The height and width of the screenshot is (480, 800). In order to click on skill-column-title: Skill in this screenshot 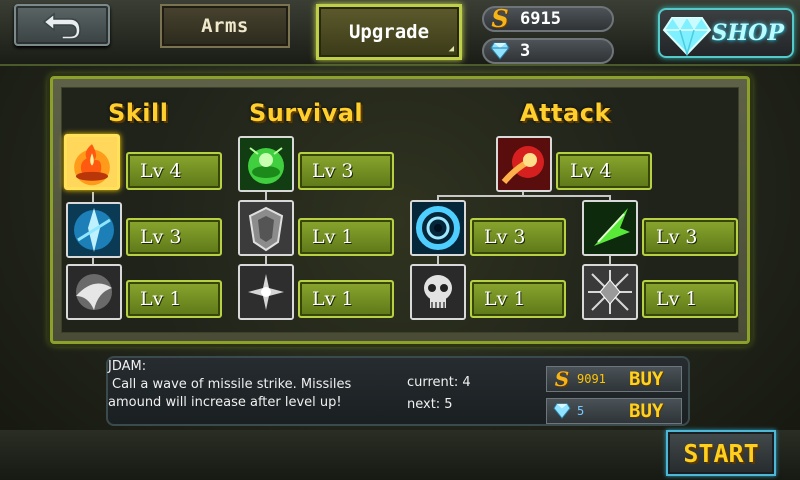, I will do `click(138, 113)`.